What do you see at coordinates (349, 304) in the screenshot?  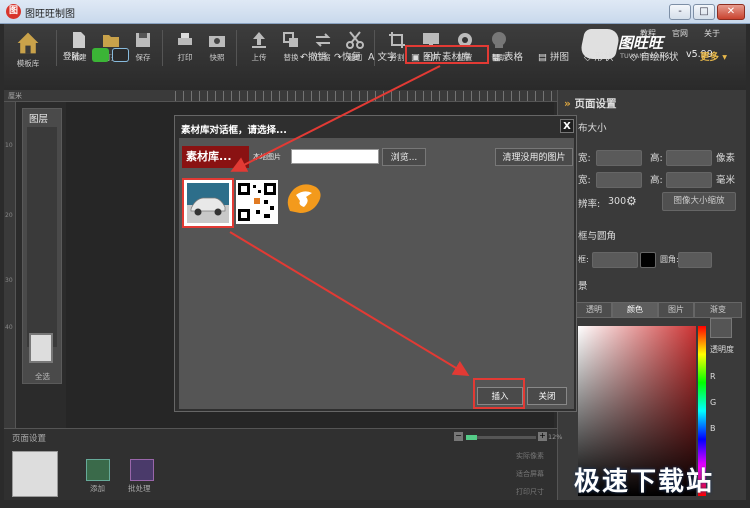 I see `arrow-to-insert` at bounding box center [349, 304].